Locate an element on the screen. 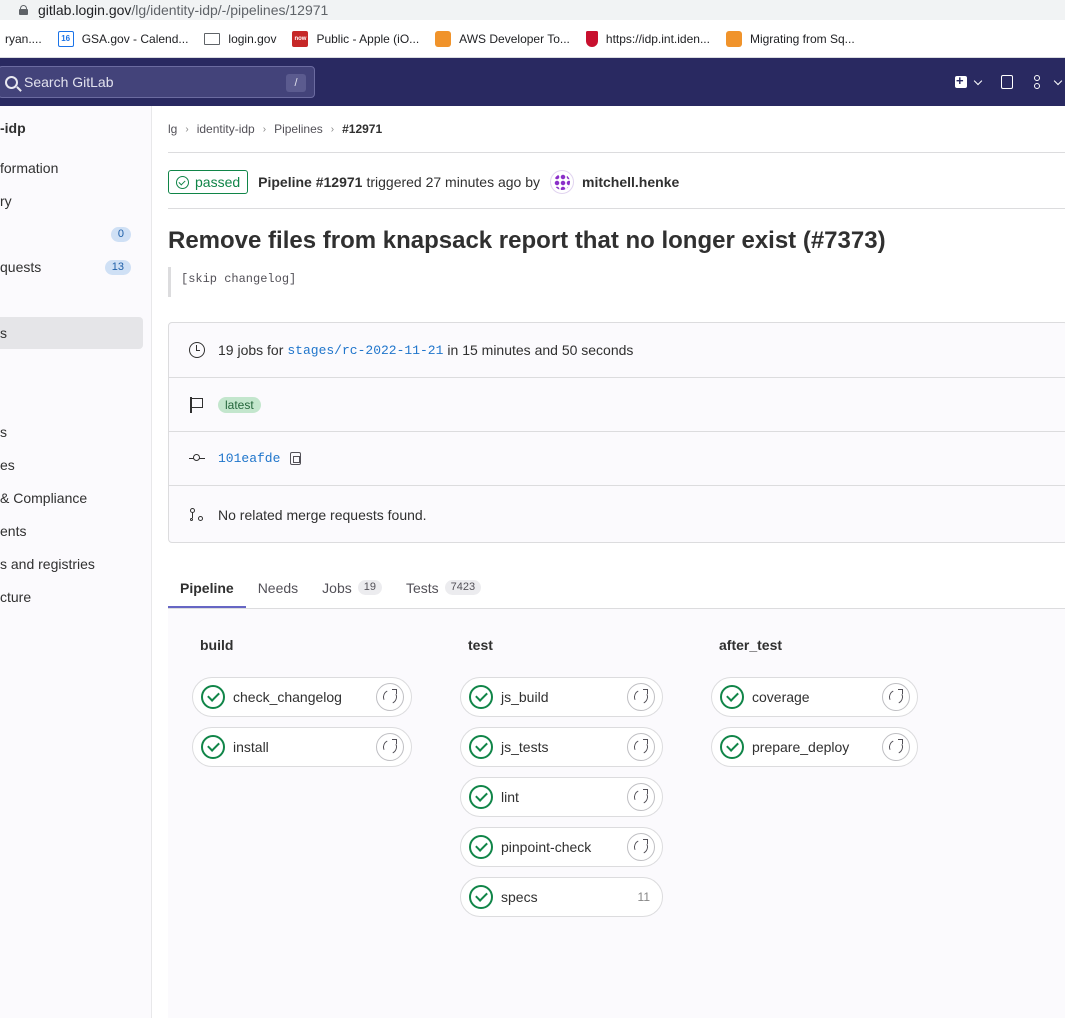 The width and height of the screenshot is (1065, 1018). parallel-job-count: 11 is located at coordinates (643, 897).